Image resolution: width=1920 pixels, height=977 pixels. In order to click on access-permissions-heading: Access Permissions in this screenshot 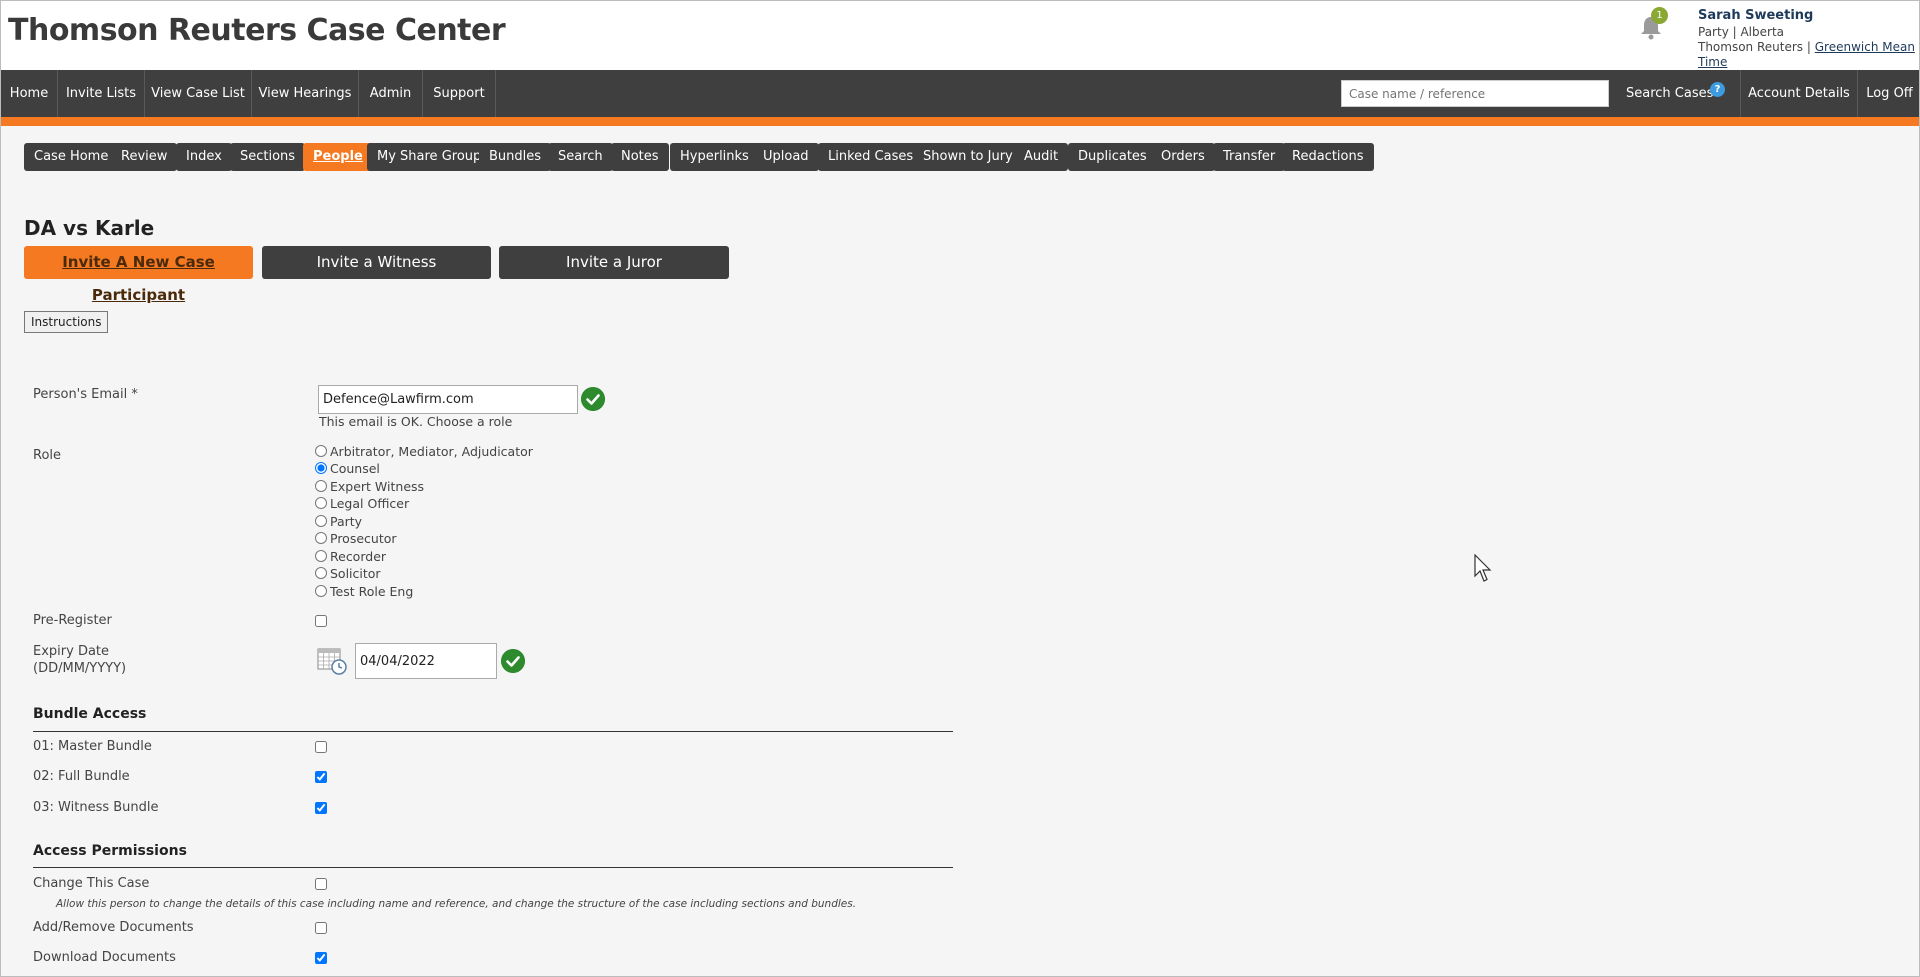, I will do `click(110, 851)`.